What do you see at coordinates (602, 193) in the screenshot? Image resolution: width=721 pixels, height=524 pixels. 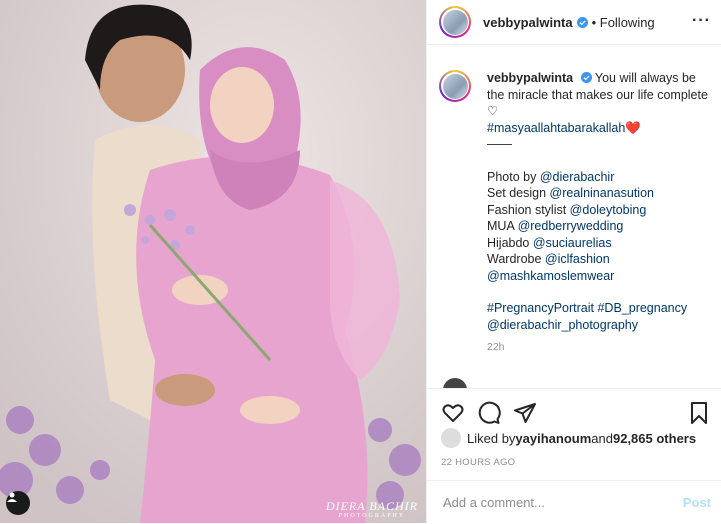 I see `credit-link: @realninanasution` at bounding box center [602, 193].